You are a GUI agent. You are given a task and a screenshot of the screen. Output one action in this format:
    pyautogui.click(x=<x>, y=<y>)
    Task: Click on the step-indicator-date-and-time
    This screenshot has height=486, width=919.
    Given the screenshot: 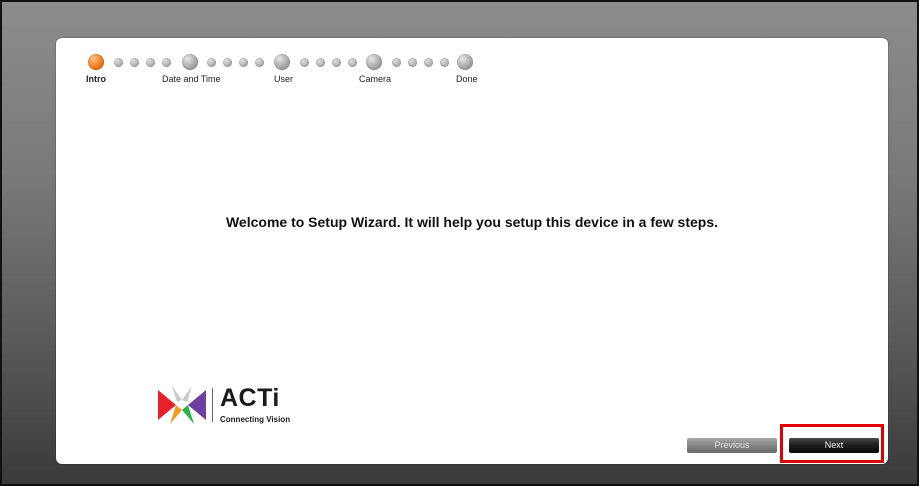 What is the action you would take?
    pyautogui.click(x=190, y=62)
    